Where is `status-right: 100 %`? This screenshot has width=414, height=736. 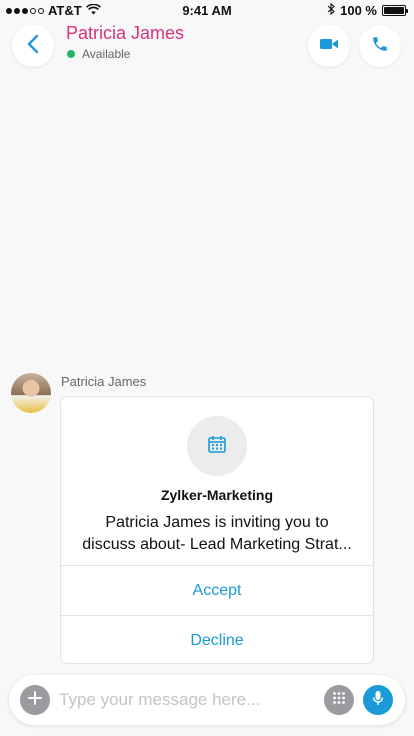 status-right: 100 % is located at coordinates (367, 10).